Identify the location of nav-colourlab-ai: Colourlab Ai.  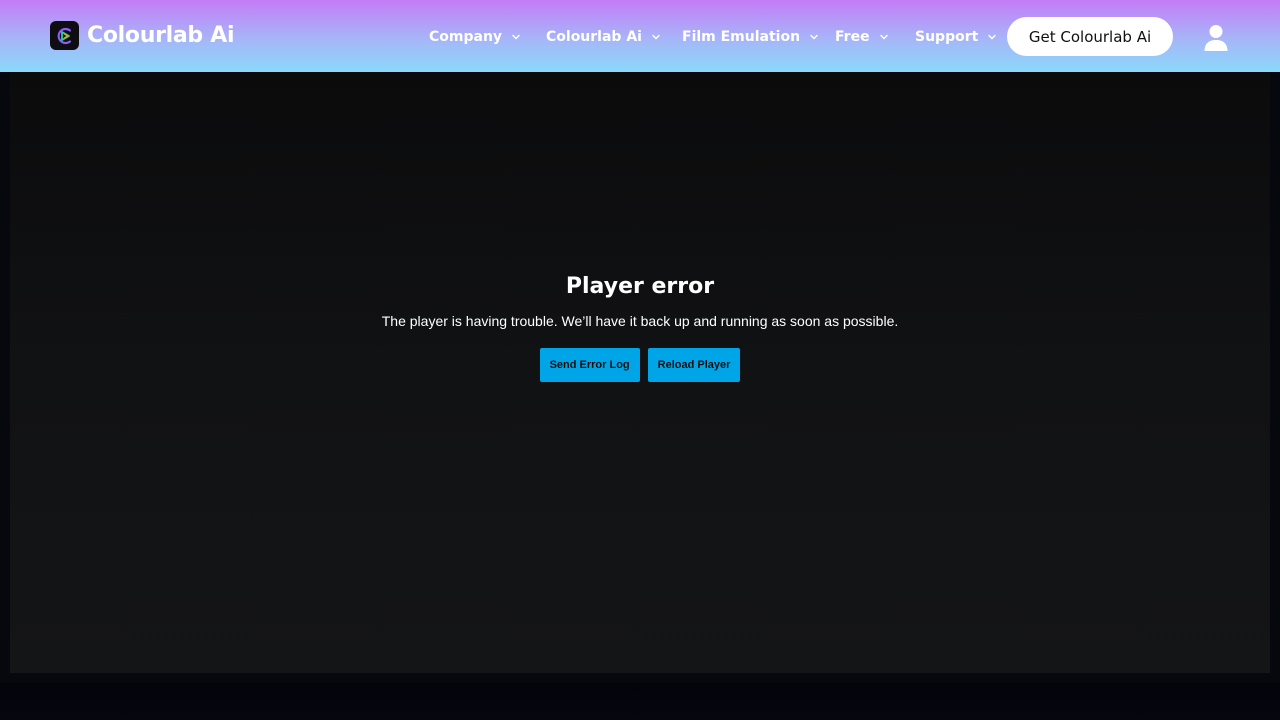
(603, 37).